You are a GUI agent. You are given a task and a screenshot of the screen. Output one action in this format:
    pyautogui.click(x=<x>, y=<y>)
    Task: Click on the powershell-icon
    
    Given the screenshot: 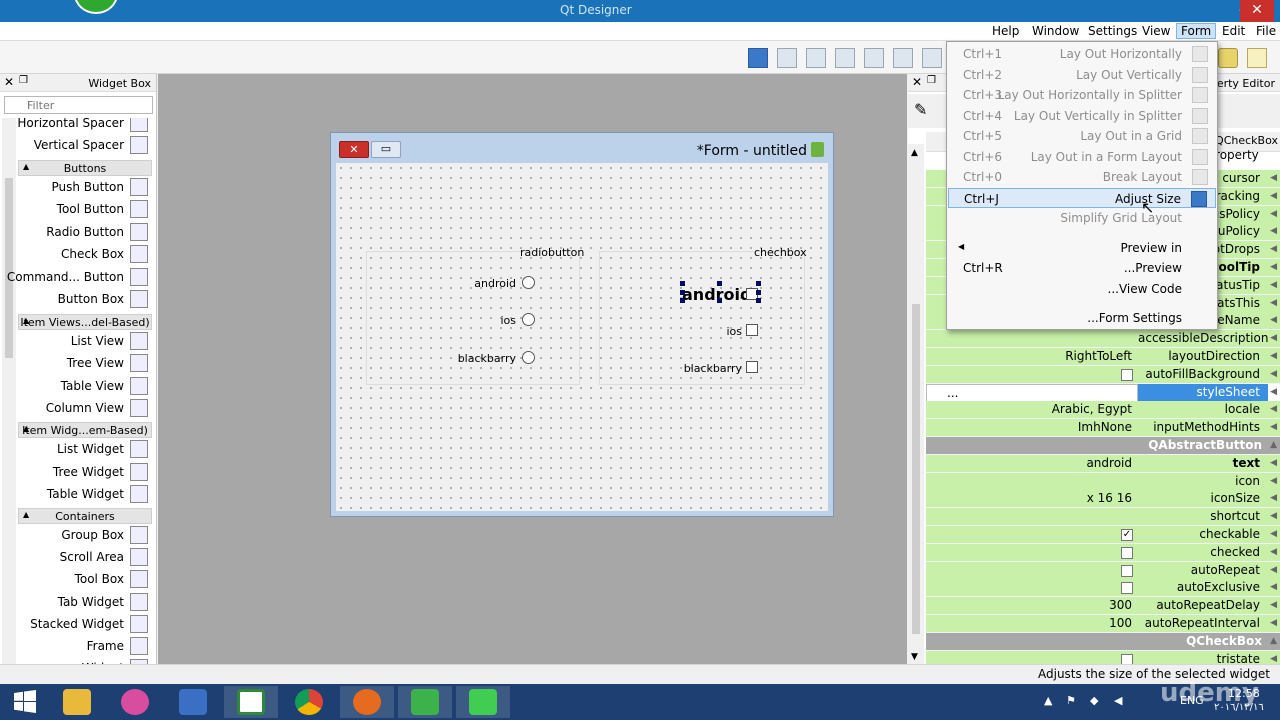 What is the action you would take?
    pyautogui.click(x=193, y=702)
    